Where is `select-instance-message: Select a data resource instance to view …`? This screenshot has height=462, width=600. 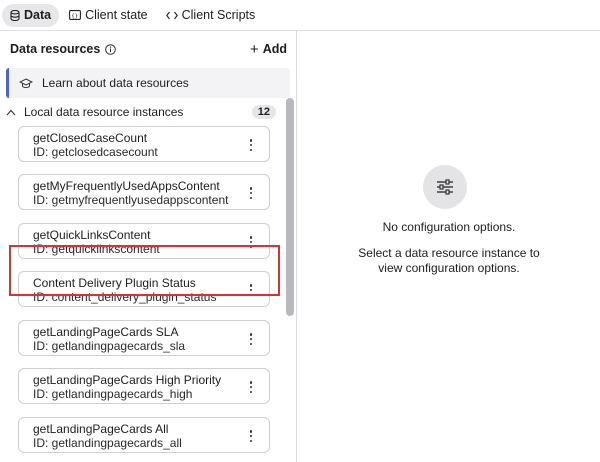 select-instance-message: Select a data resource instance to view … is located at coordinates (449, 260).